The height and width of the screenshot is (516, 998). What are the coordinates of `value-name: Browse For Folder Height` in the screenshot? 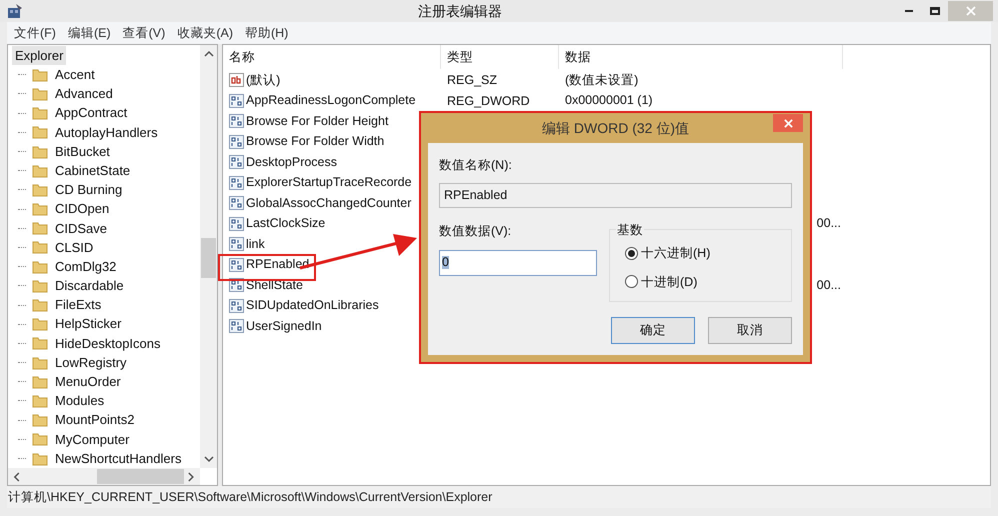 It's located at (317, 121).